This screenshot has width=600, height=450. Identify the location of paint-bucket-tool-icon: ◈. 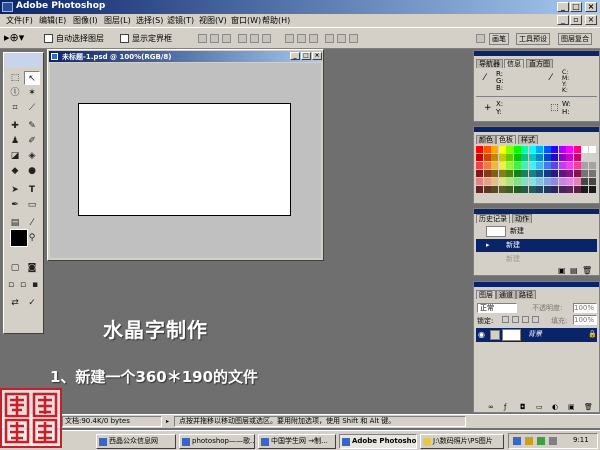
(32, 156).